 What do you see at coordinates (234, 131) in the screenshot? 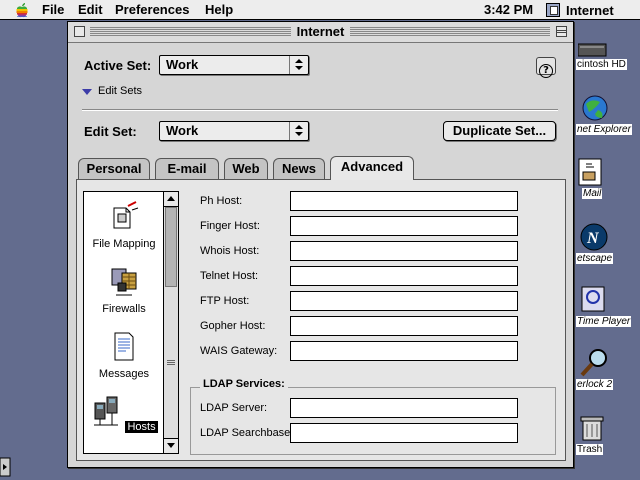
I see `edit-set-popup: Work` at bounding box center [234, 131].